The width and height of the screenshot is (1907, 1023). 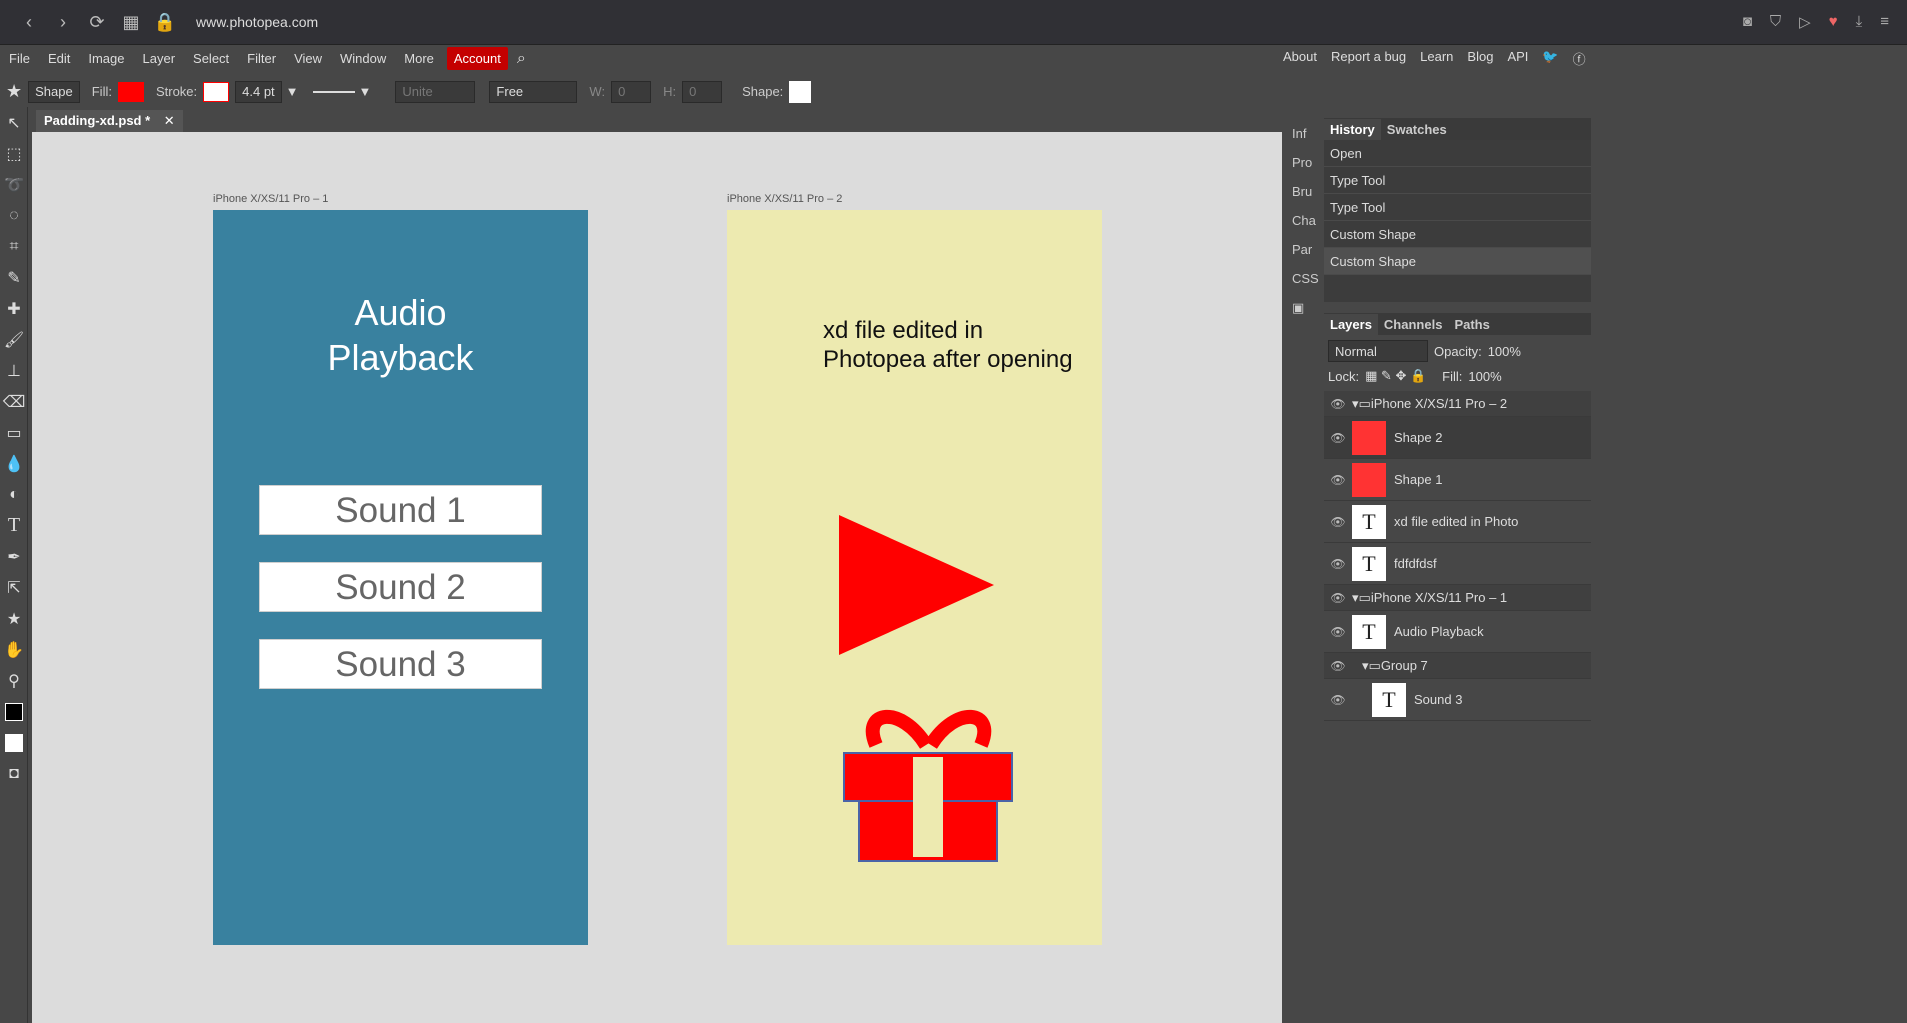 I want to click on apps-icon: ▦, so click(x=131, y=22).